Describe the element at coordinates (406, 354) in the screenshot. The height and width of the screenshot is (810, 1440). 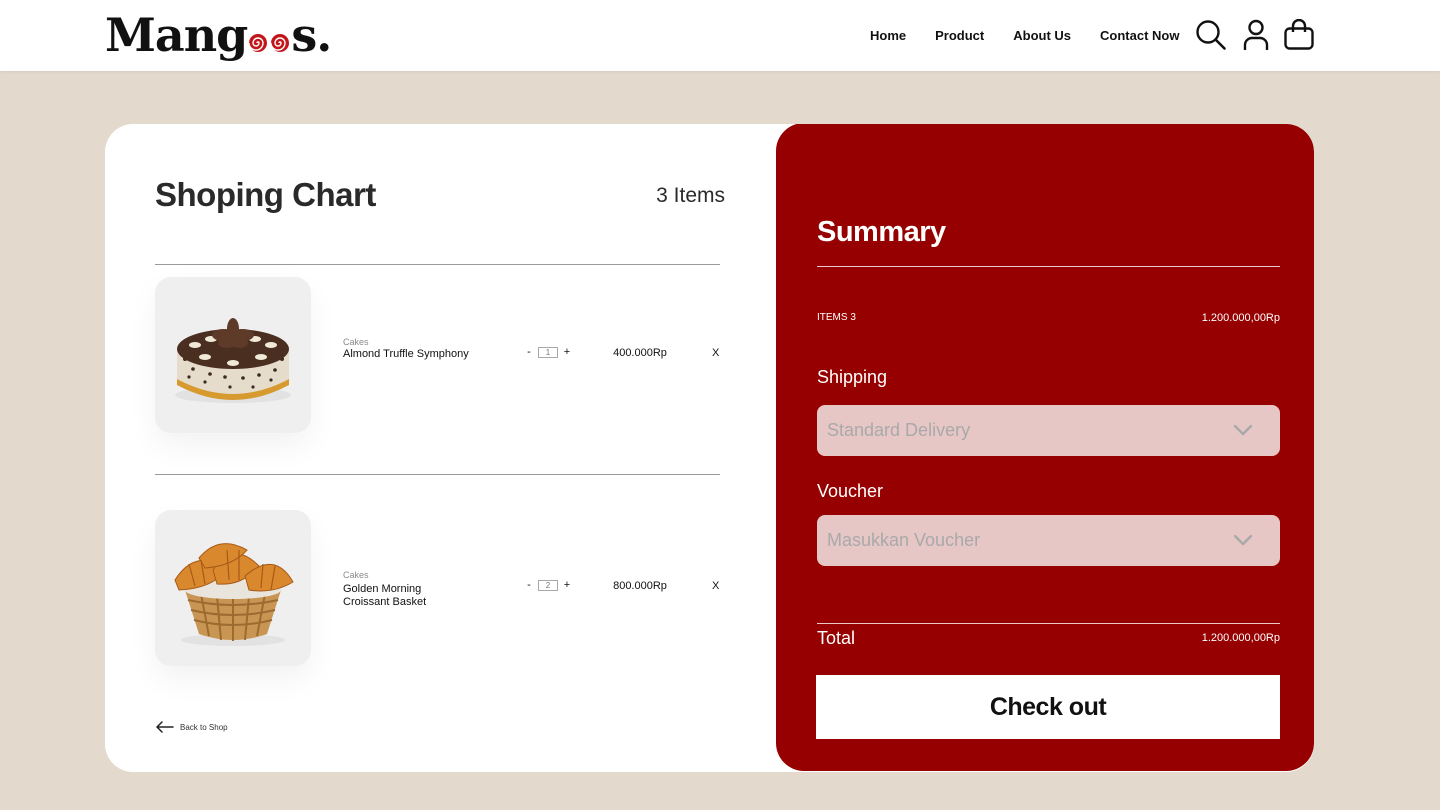
I see `product-name: Almond Truffle Symphony` at that location.